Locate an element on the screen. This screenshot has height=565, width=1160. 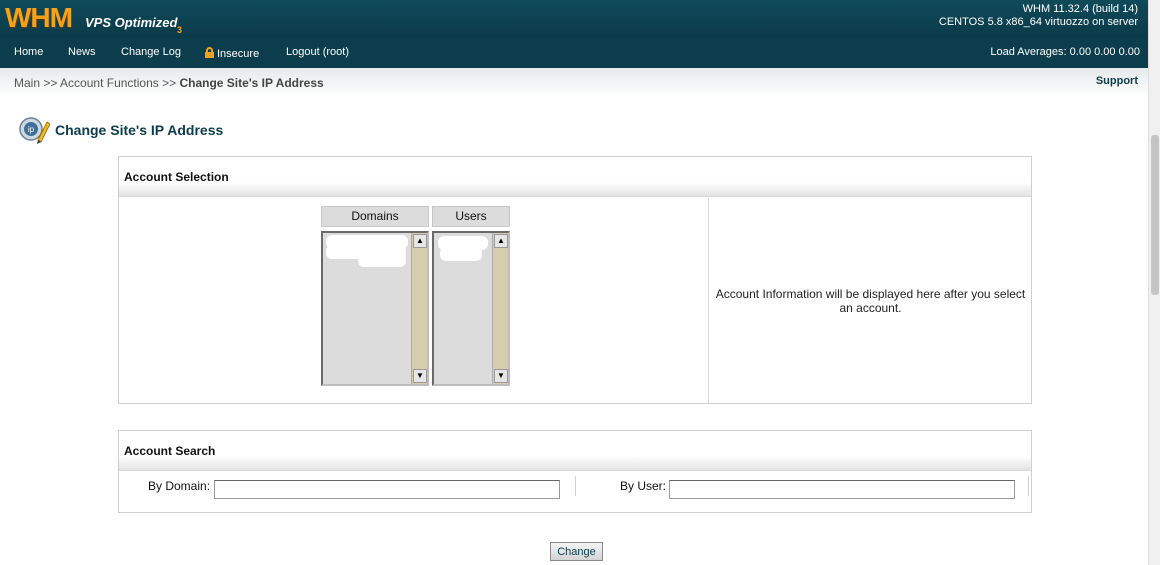
users-column-header: Users is located at coordinates (471, 216).